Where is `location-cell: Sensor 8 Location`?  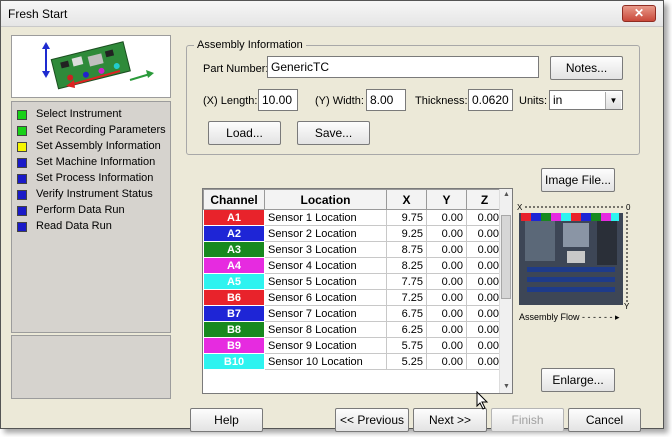 location-cell: Sensor 8 Location is located at coordinates (325, 329).